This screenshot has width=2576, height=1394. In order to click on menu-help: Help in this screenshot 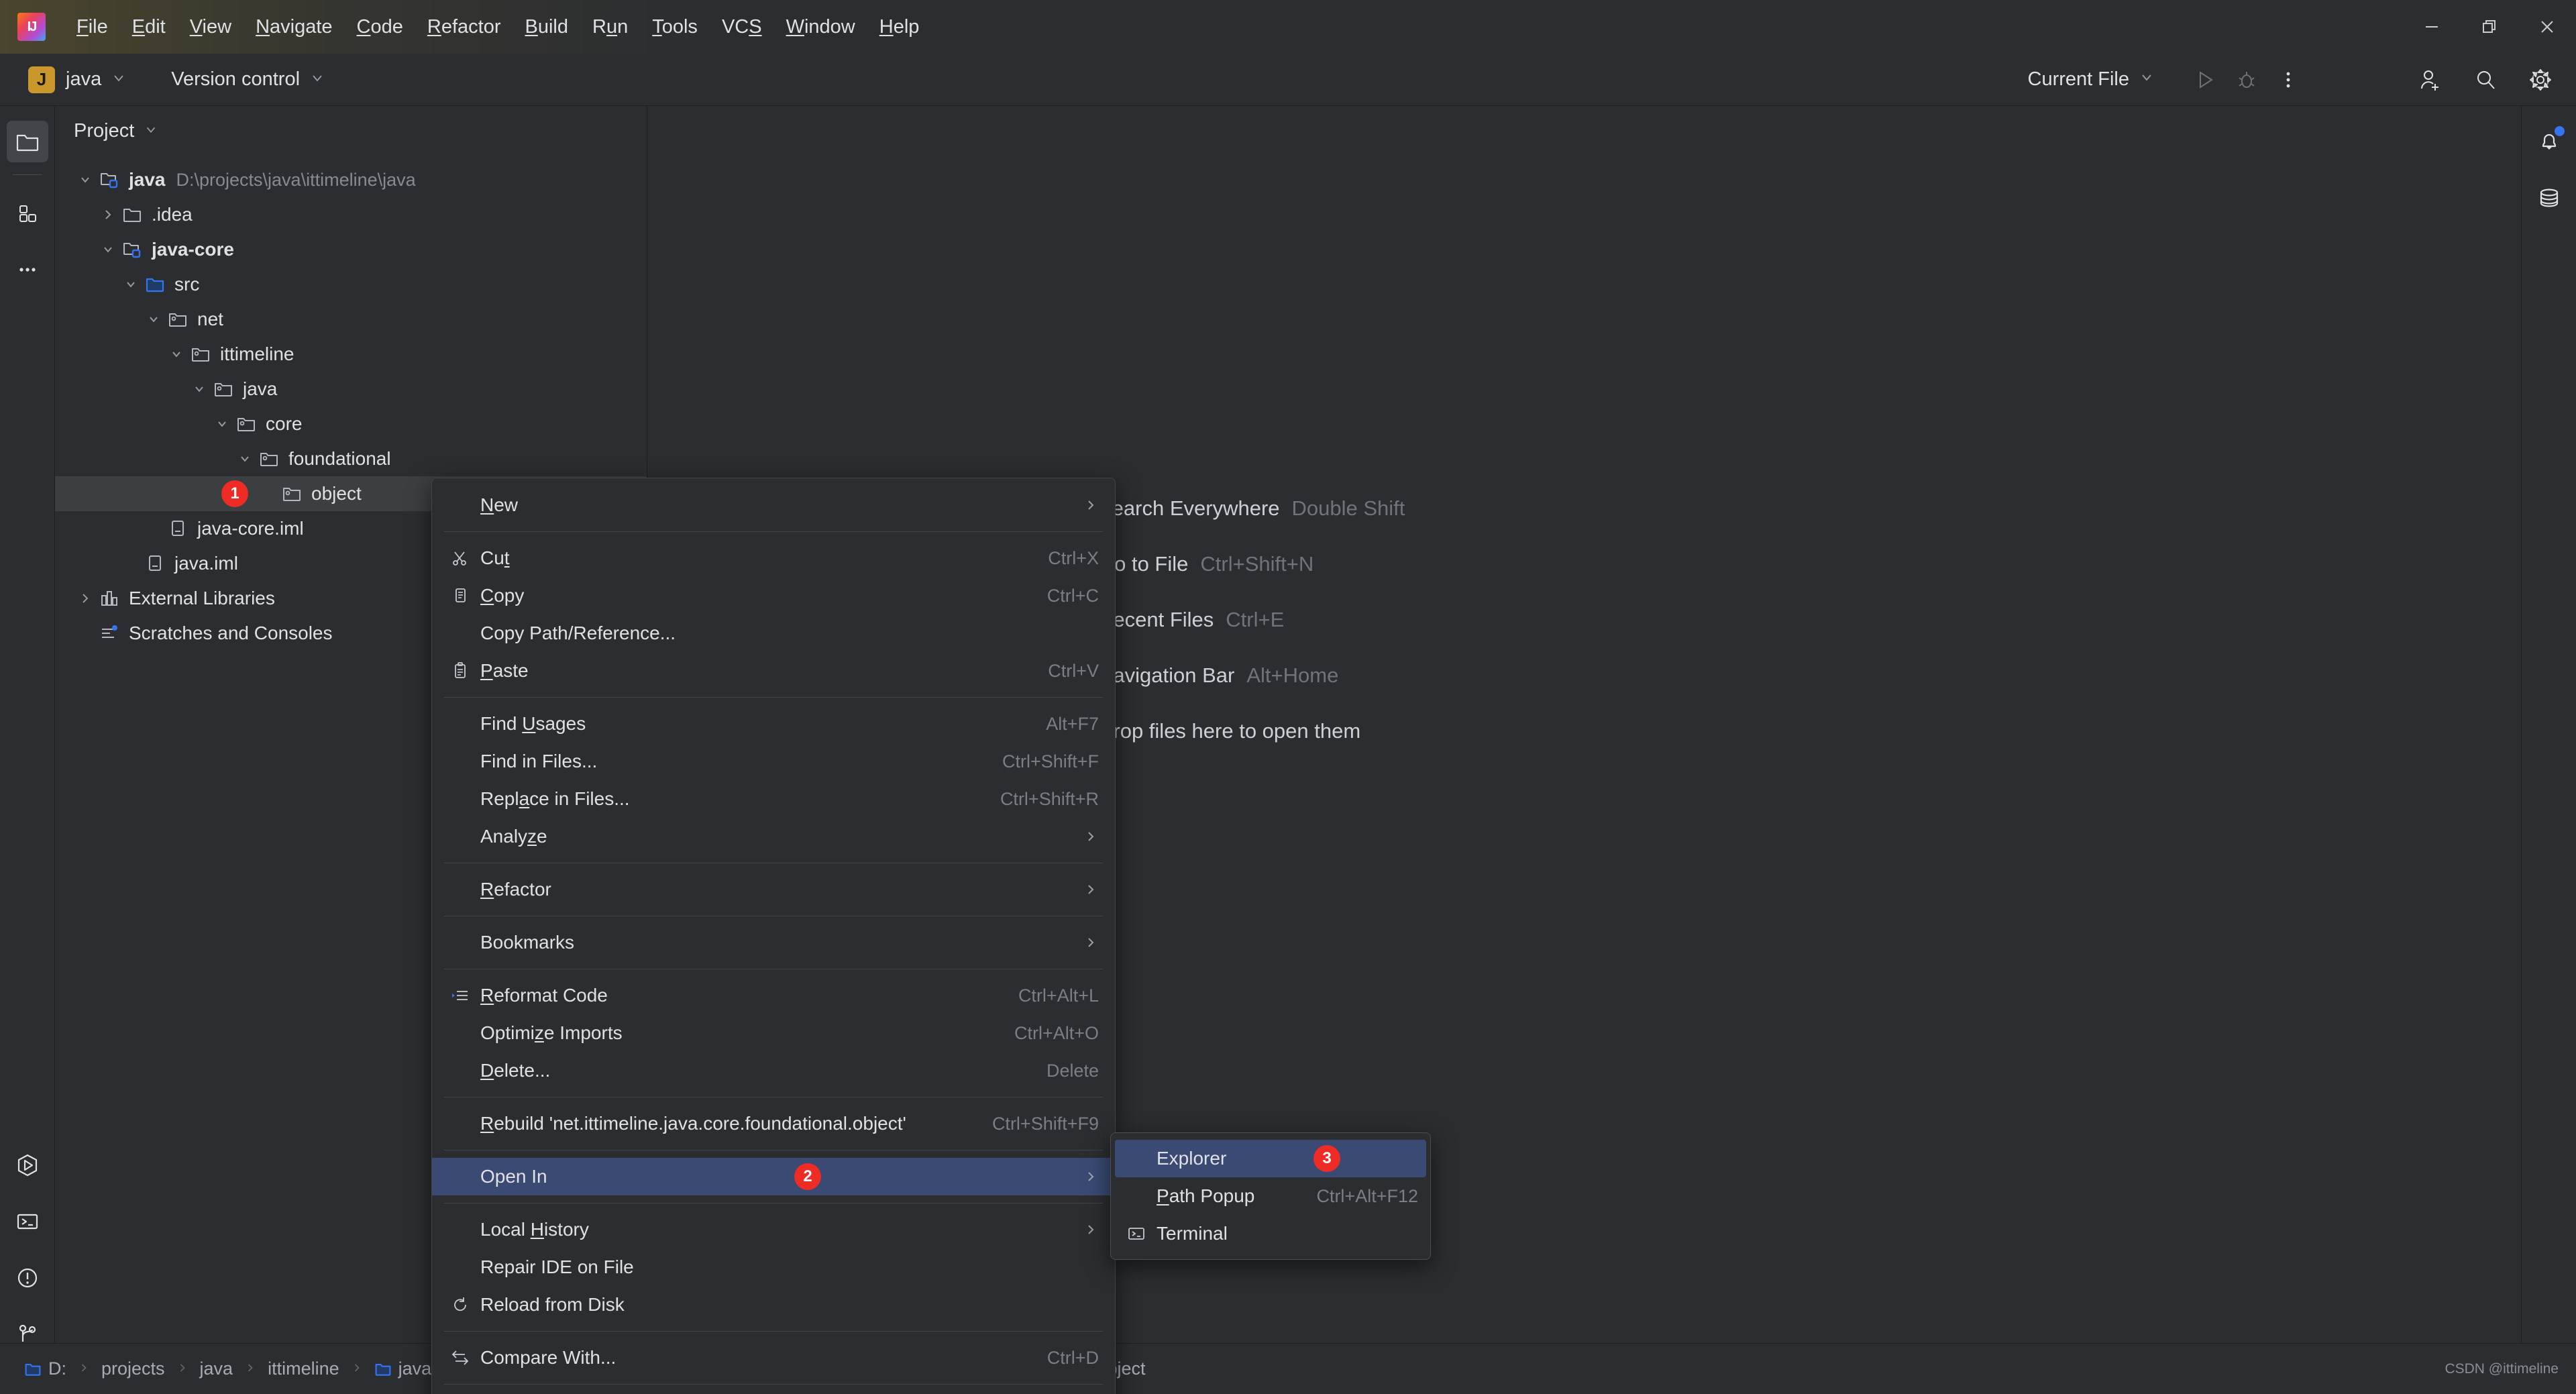, I will do `click(899, 27)`.